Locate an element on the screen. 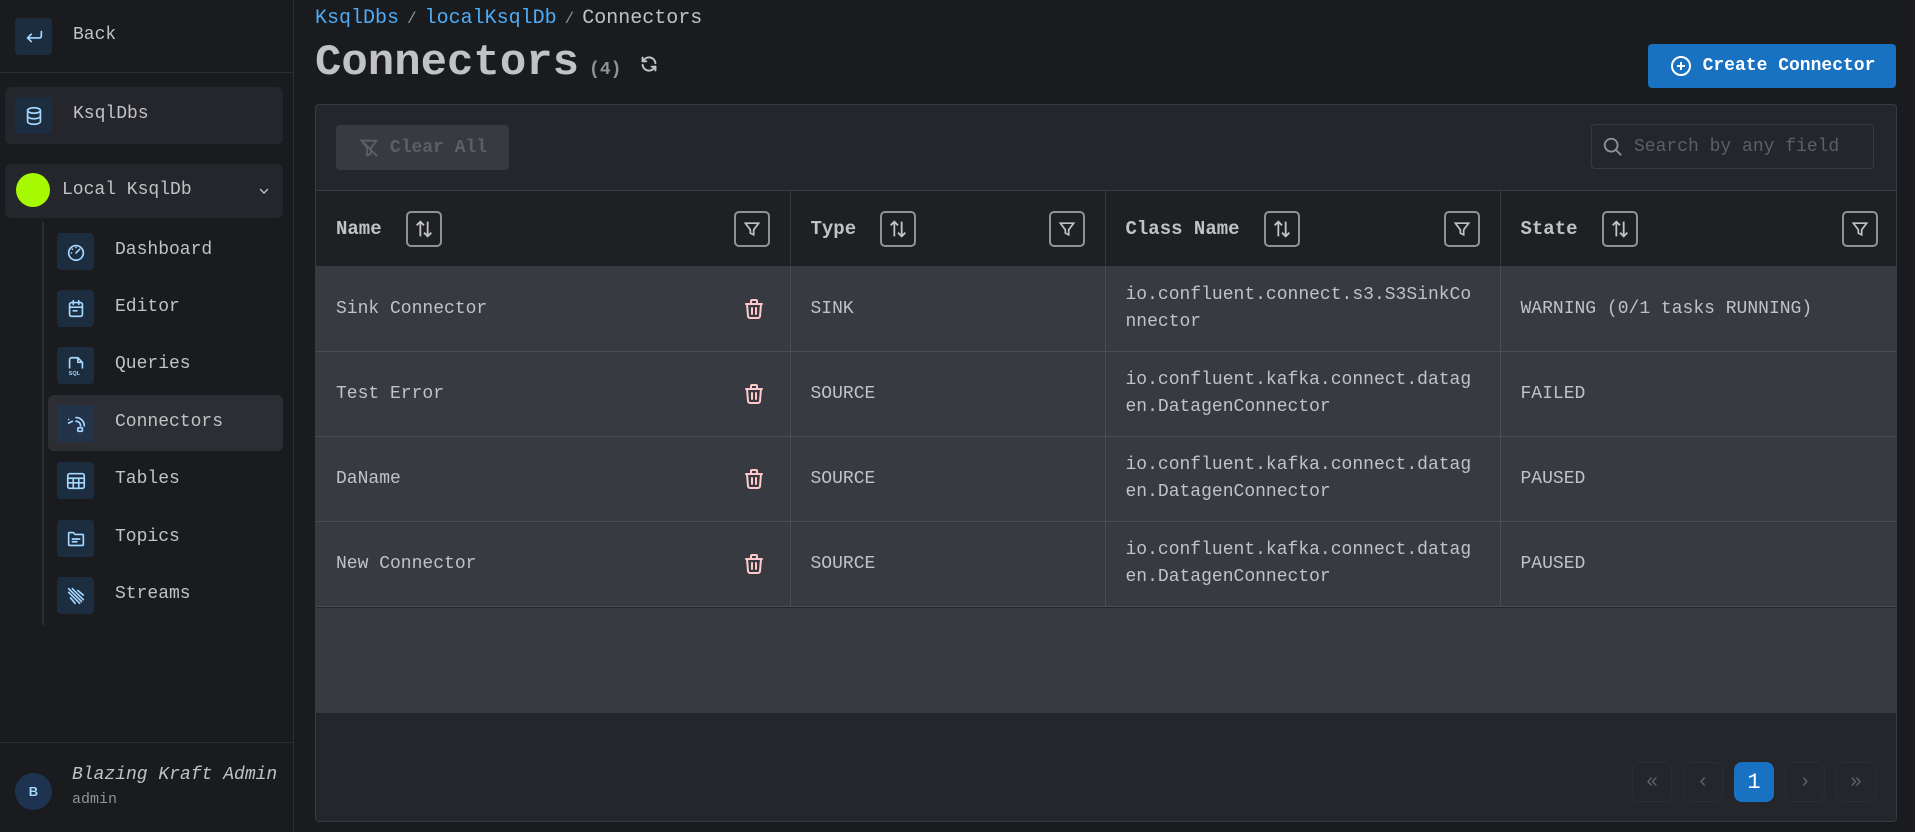 The width and height of the screenshot is (1915, 832). back-button: Back is located at coordinates (146, 36).